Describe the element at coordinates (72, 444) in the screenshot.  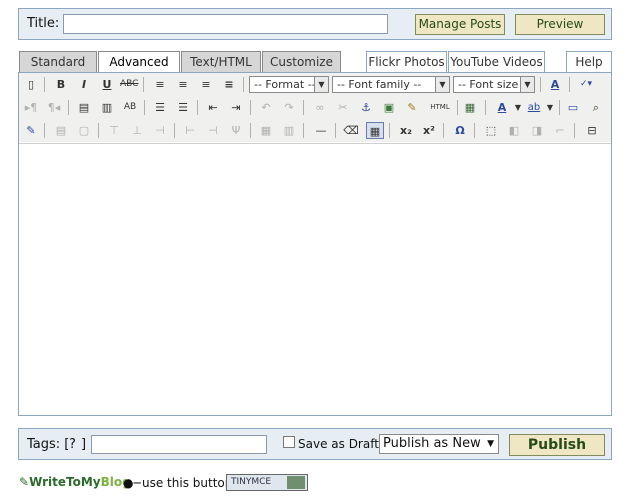
I see `tags-help-link: ?` at that location.